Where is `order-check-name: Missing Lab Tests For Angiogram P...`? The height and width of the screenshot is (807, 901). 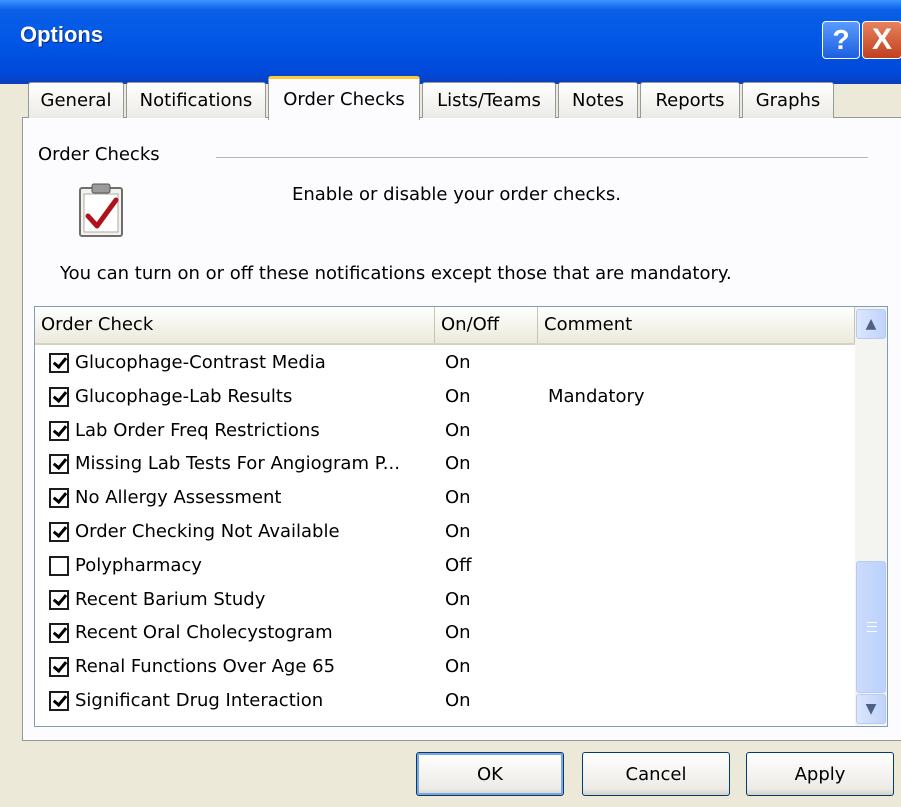 order-check-name: Missing Lab Tests For Angiogram P... is located at coordinates (237, 464).